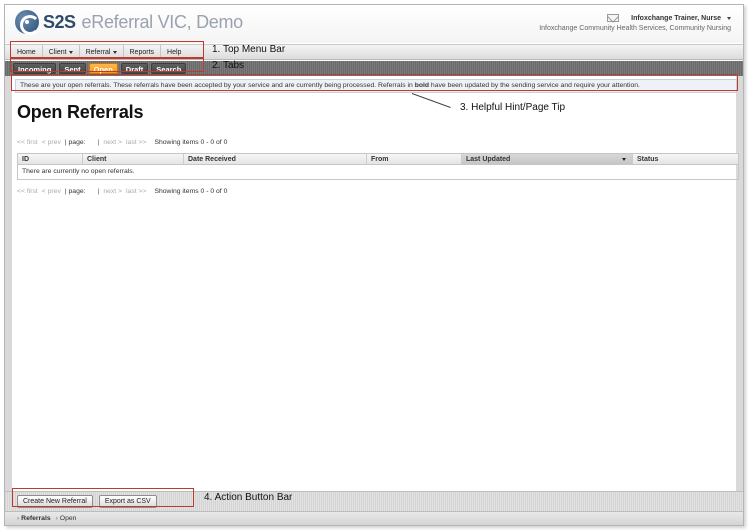 This screenshot has width=750, height=532. What do you see at coordinates (513, 107) in the screenshot?
I see `annotation-label-hint: 3. Helpful Hint/Page Tip` at bounding box center [513, 107].